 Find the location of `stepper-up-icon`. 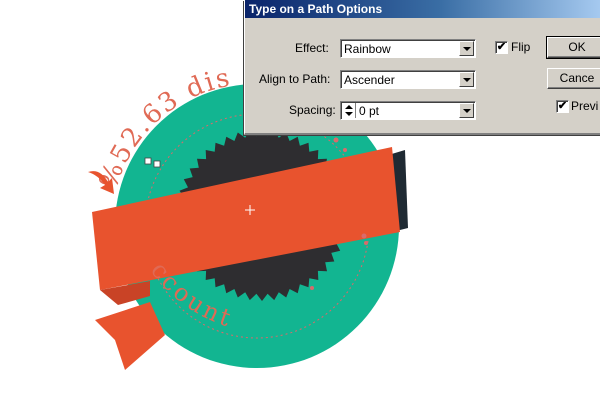

stepper-up-icon is located at coordinates (349, 107).